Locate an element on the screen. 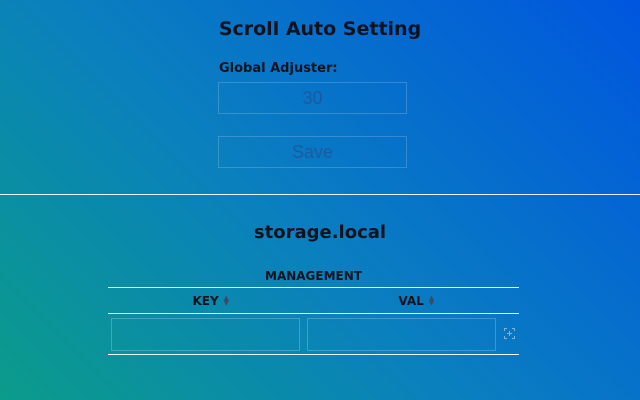 This screenshot has height=400, width=640. management-table: MANAGEMENT KEY ▲ ▼ VAL ▲ ▼ is located at coordinates (313, 310).